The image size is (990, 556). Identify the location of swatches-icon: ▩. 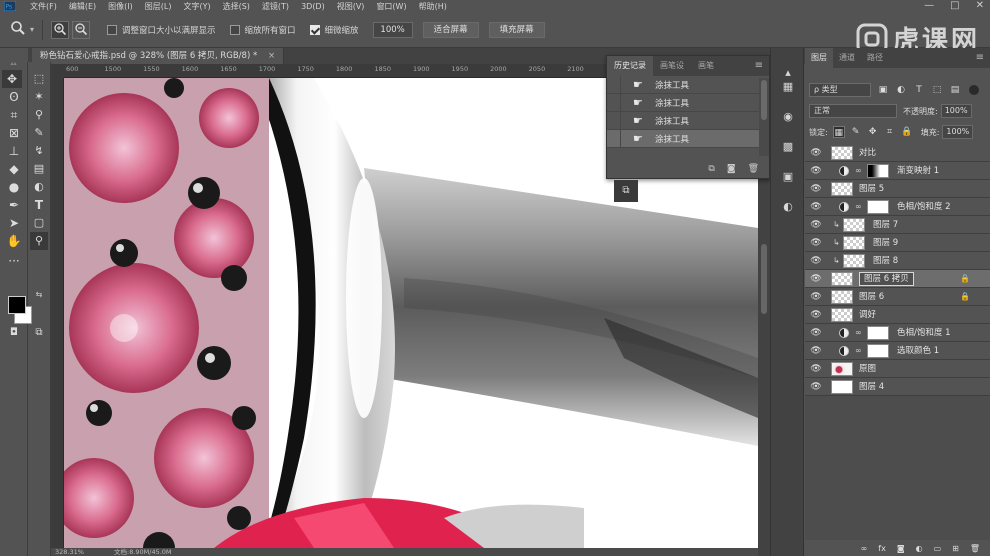
(788, 147).